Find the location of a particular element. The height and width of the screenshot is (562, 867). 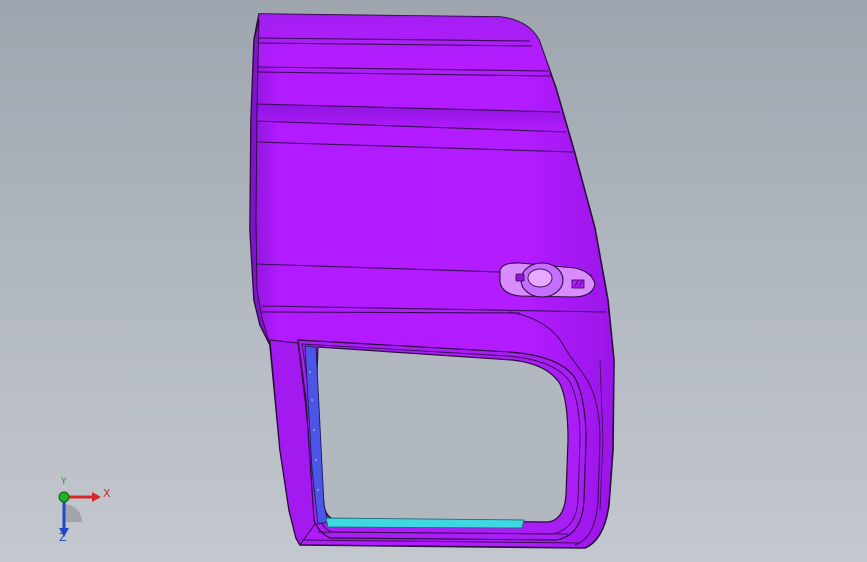

orientation-triad: X Y Z is located at coordinates (80, 512).